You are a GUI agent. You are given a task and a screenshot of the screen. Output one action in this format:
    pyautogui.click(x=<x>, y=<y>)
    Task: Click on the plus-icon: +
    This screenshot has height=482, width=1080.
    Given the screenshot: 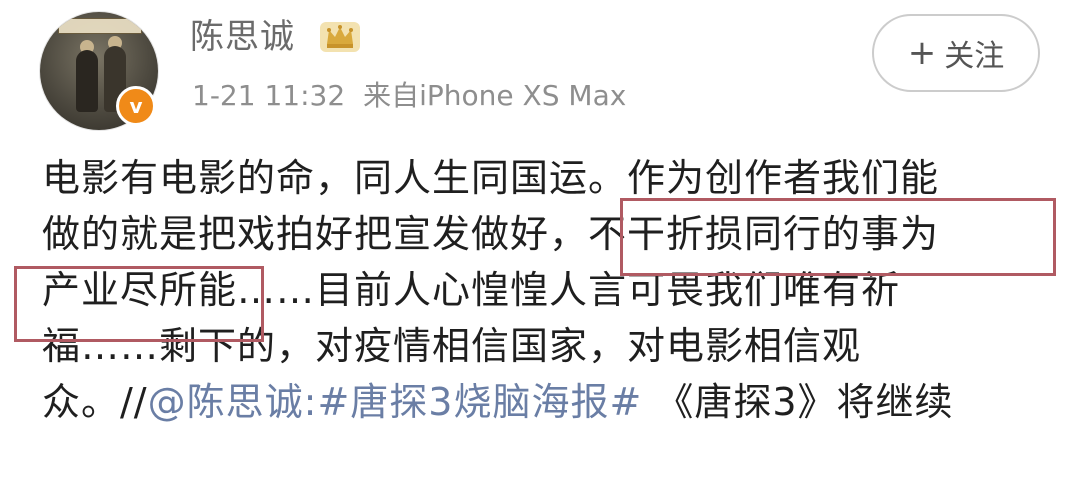 What is the action you would take?
    pyautogui.click(x=922, y=53)
    